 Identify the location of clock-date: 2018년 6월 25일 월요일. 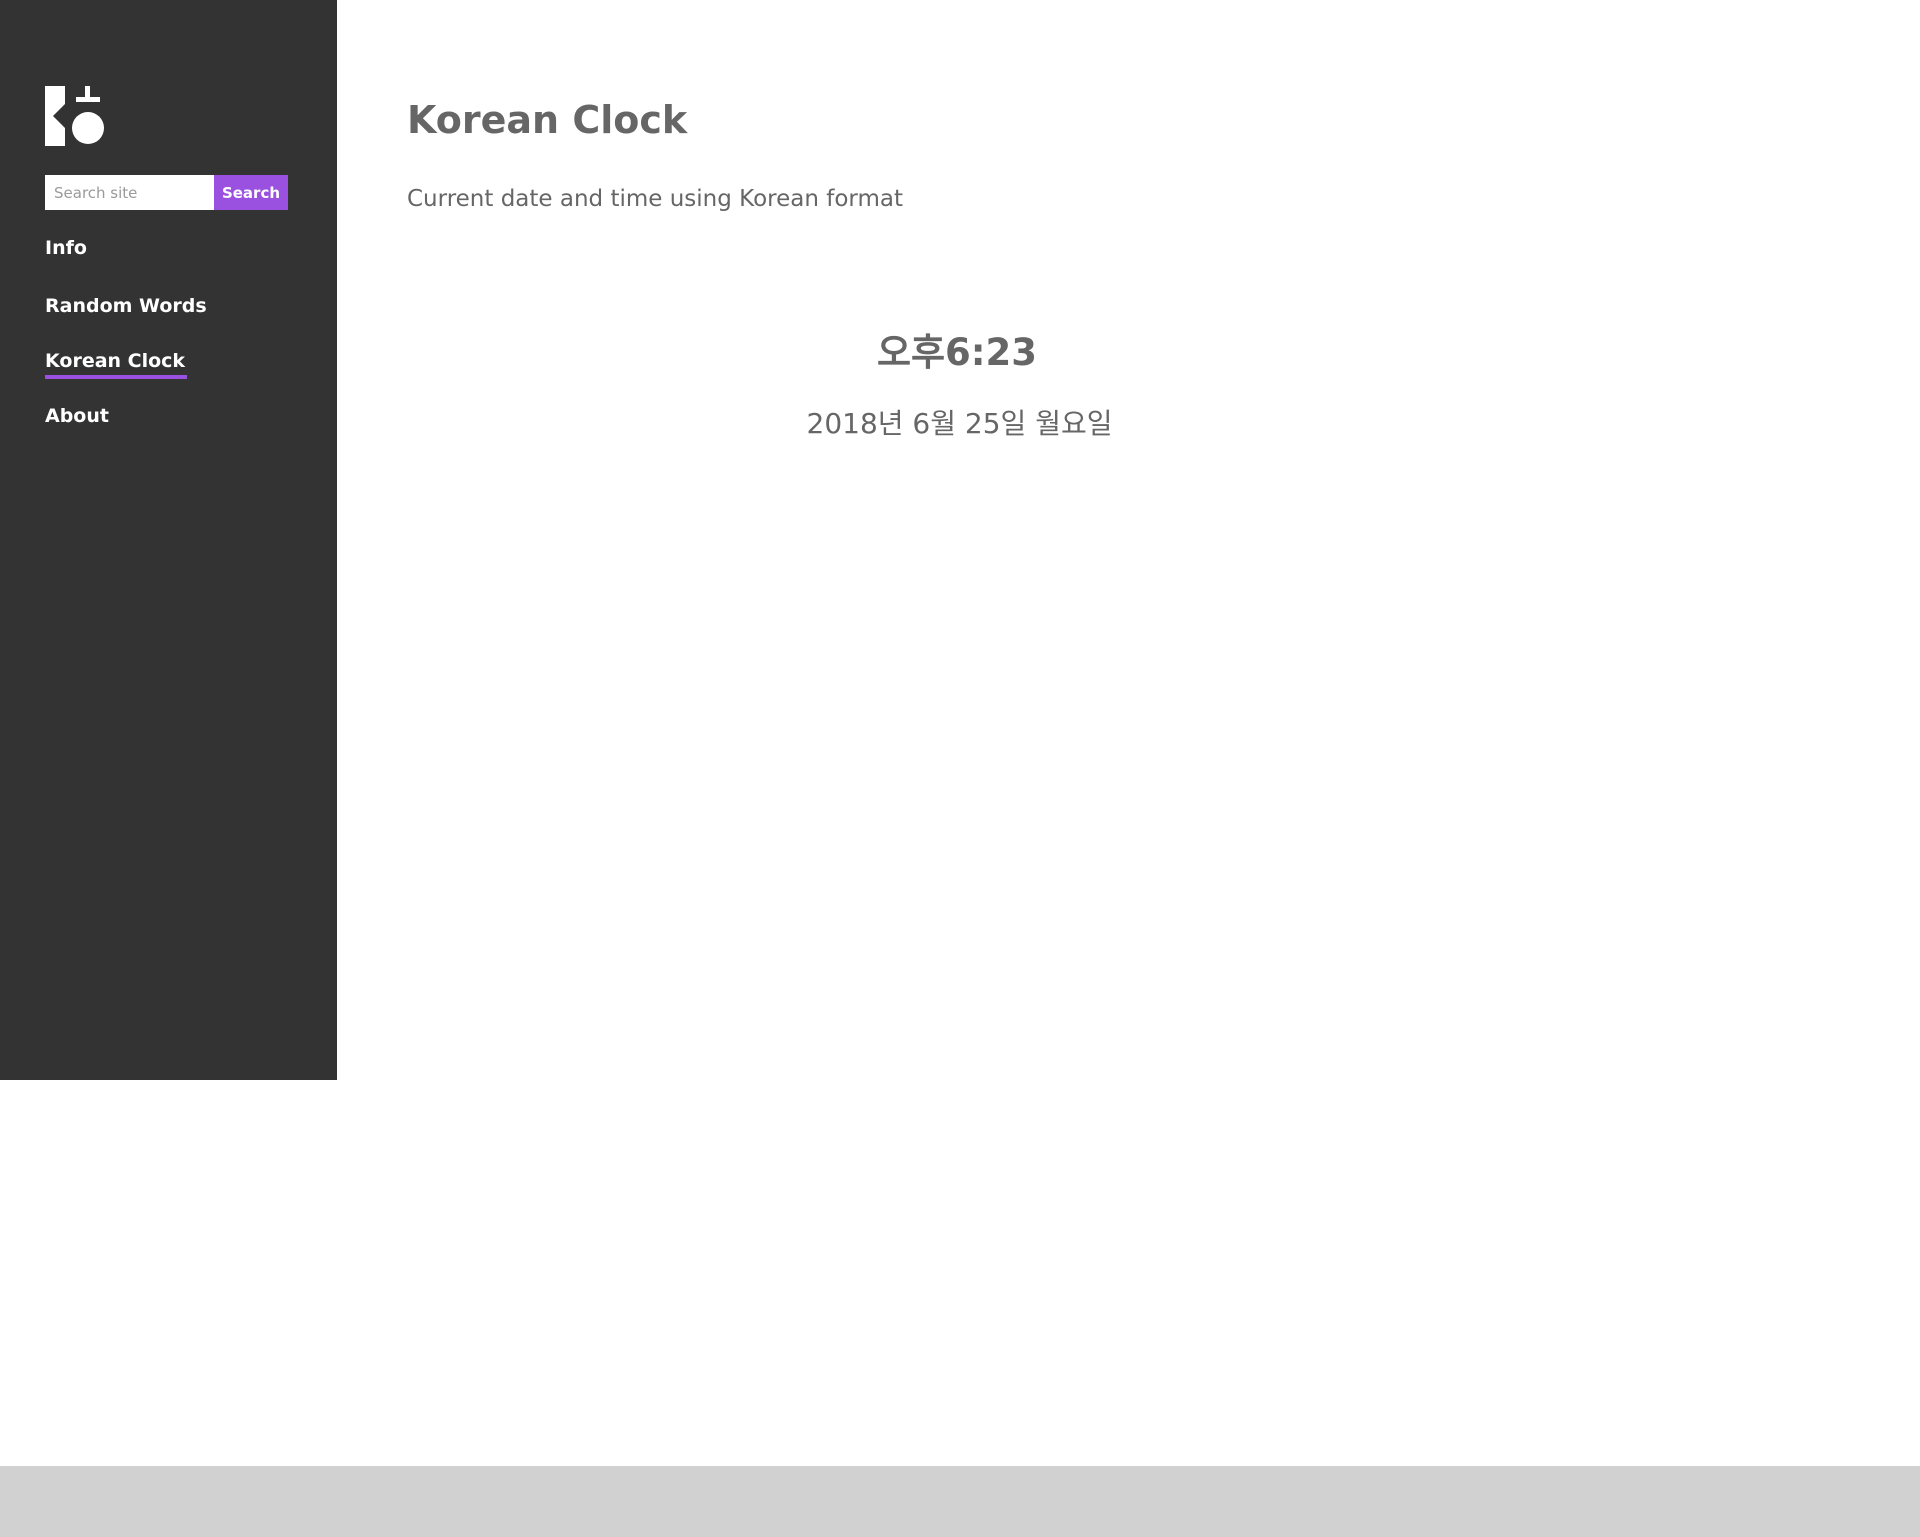
(959, 423).